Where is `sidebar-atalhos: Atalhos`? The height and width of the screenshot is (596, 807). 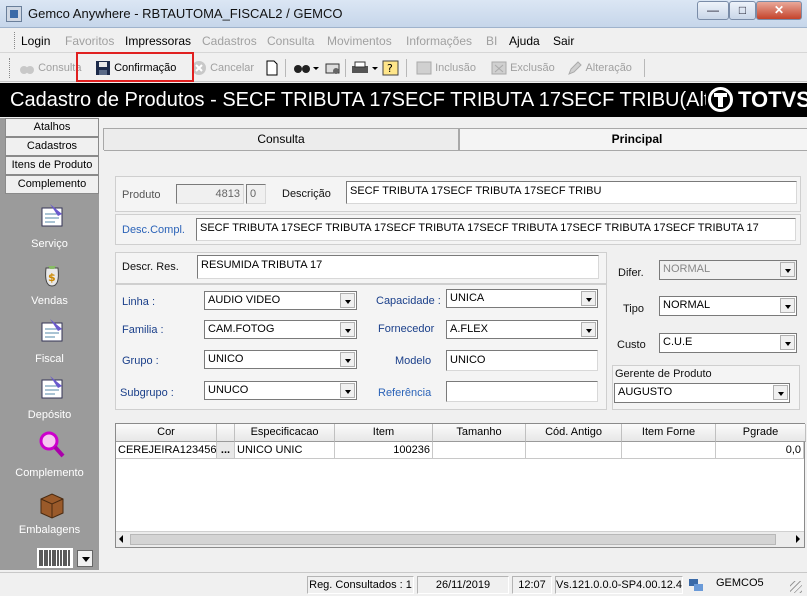 sidebar-atalhos: Atalhos is located at coordinates (52, 127).